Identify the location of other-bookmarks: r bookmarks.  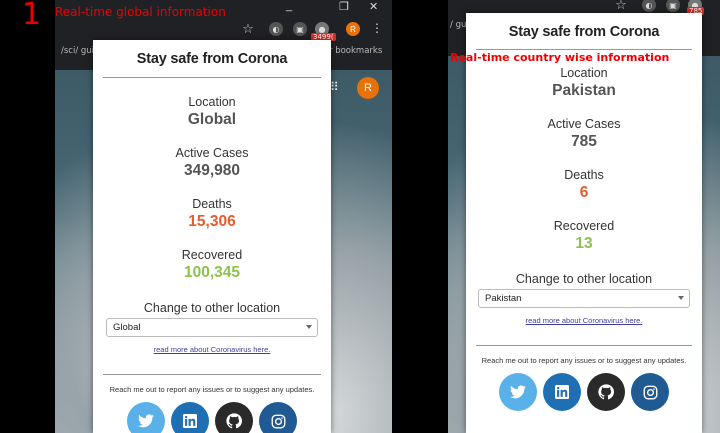
(355, 51).